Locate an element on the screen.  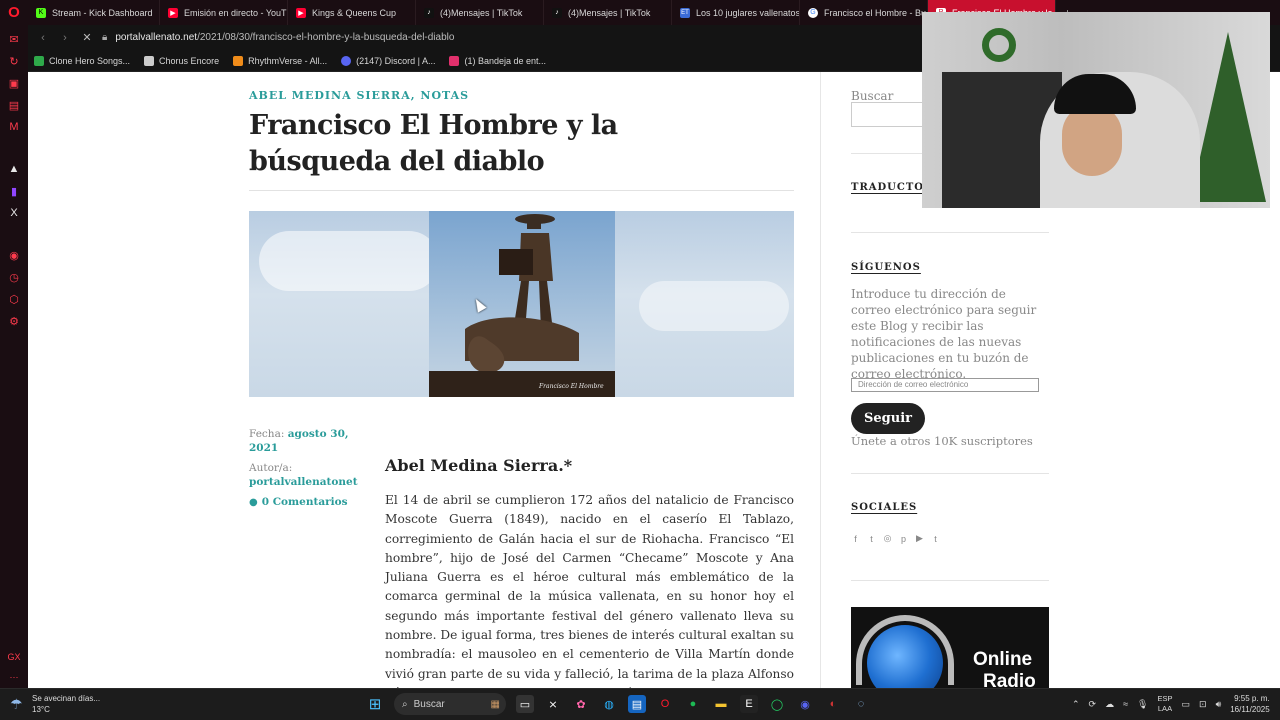
taskbar-search: ⌕ Buscar ▦ is located at coordinates (450, 704).